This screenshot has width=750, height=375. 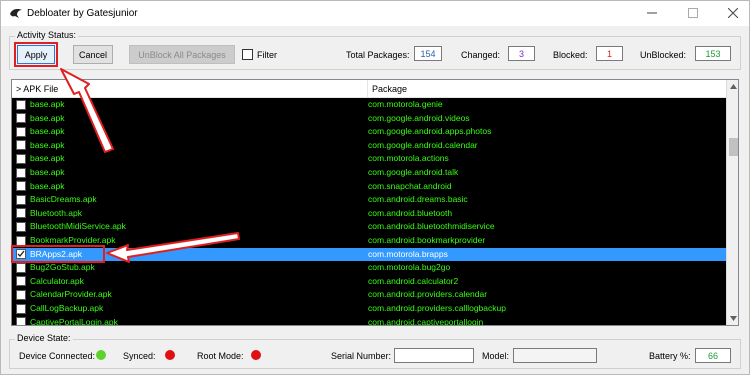 I want to click on table-row: BasicDreams.apk com.android.dreams.basic, so click(x=369, y=200).